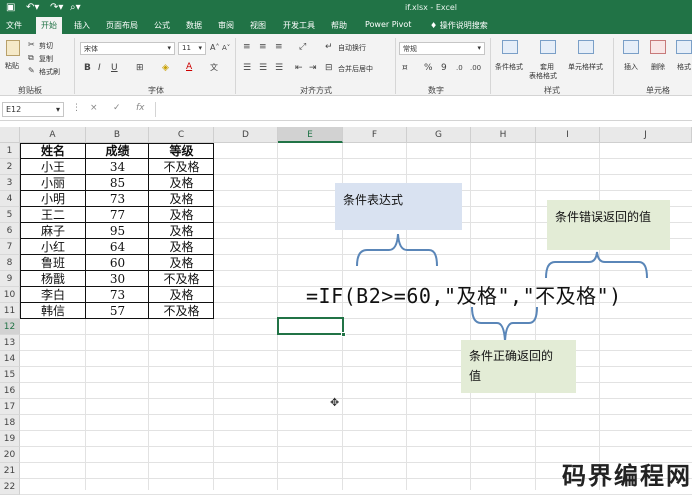  Describe the element at coordinates (658, 47) in the screenshot. I see `delete-cells-icon` at that location.